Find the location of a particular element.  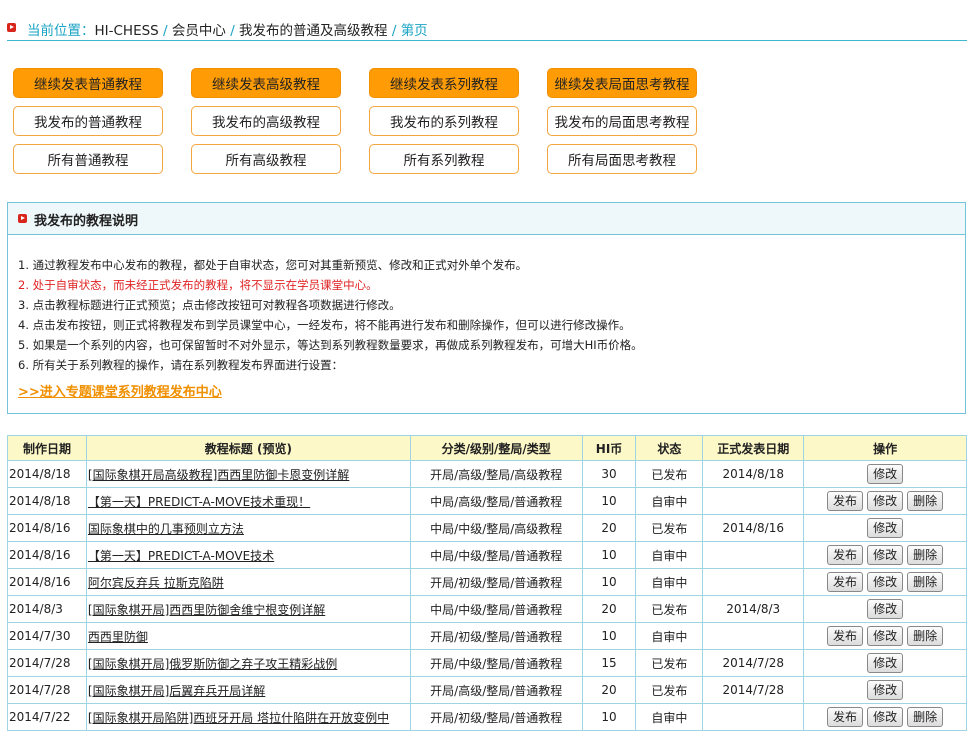

my-advanced-button: 我发布的高级教程 is located at coordinates (266, 121).